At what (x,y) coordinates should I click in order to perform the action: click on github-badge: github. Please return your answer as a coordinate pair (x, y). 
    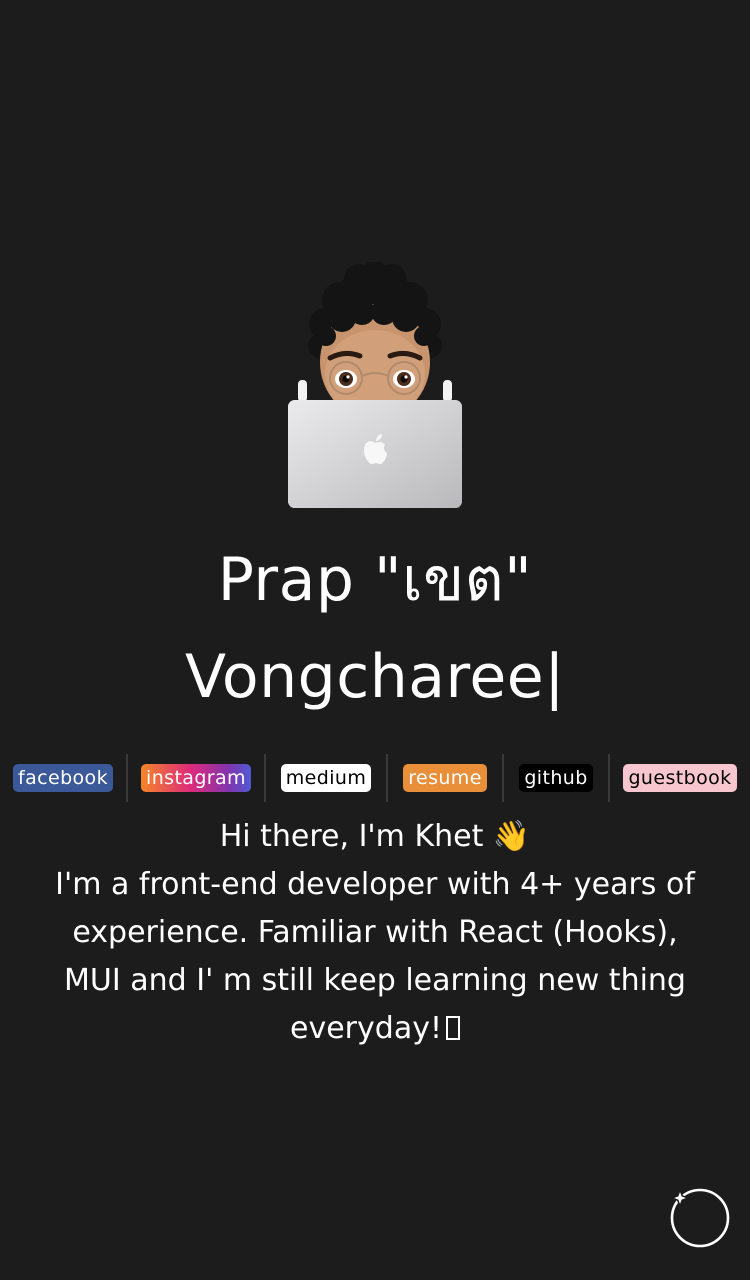
    Looking at the image, I should click on (556, 778).